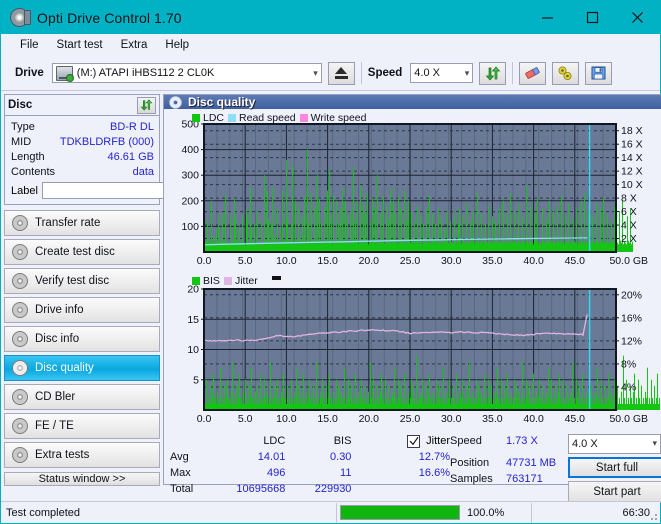 The image size is (661, 524). What do you see at coordinates (524, 479) in the screenshot?
I see `samples-value: 763171` at bounding box center [524, 479].